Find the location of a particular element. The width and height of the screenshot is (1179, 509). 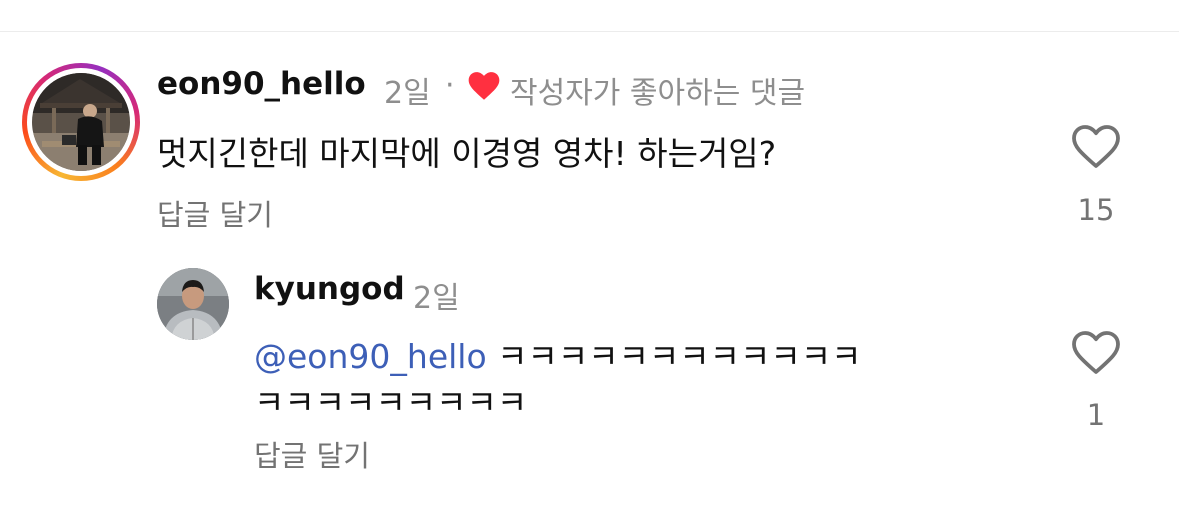

reply-text-line2: ㅋㅋㅋㅋㅋㅋㅋㅋㅋ is located at coordinates (391, 402).